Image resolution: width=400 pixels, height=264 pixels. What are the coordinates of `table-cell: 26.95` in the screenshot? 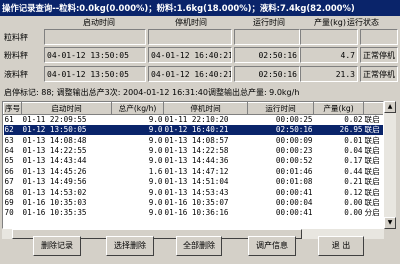 It's located at (338, 130).